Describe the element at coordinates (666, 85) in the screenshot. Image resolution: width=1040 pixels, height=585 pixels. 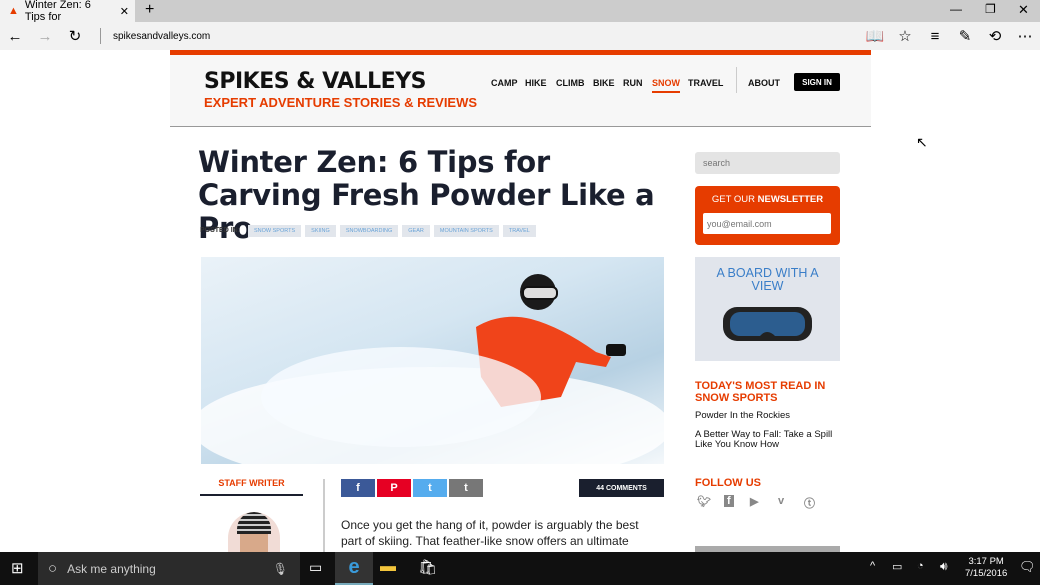
I see `nav-snow: SNOW` at that location.